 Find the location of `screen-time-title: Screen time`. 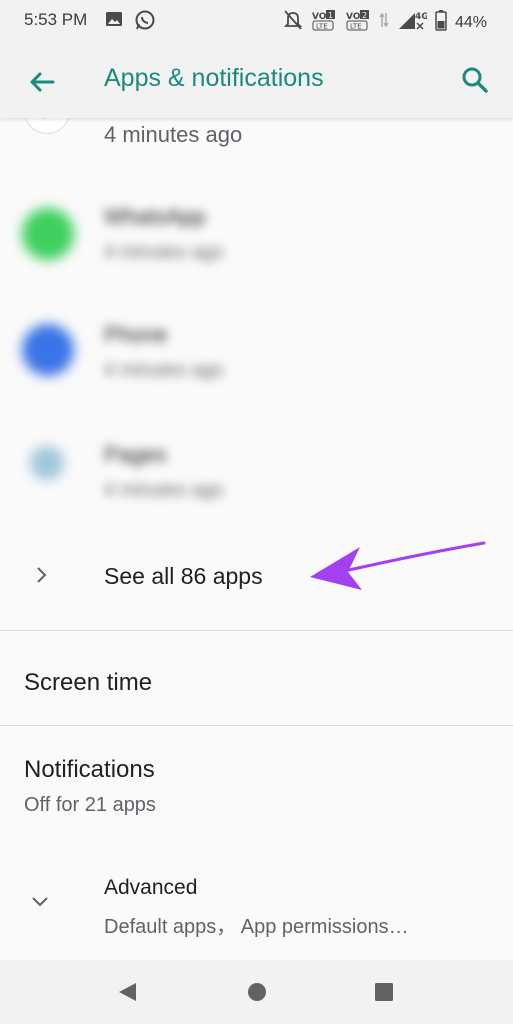

screen-time-title: Screen time is located at coordinates (88, 682).